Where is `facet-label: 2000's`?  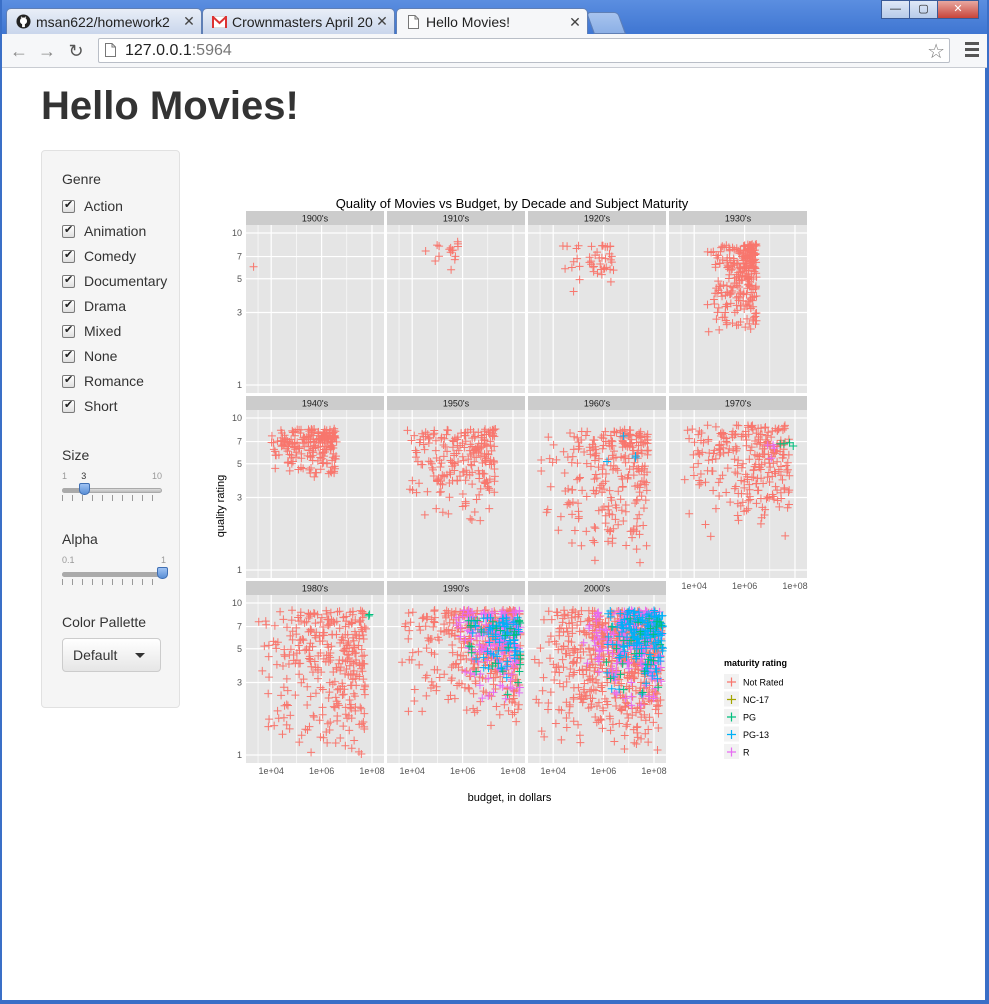 facet-label: 2000's is located at coordinates (597, 589).